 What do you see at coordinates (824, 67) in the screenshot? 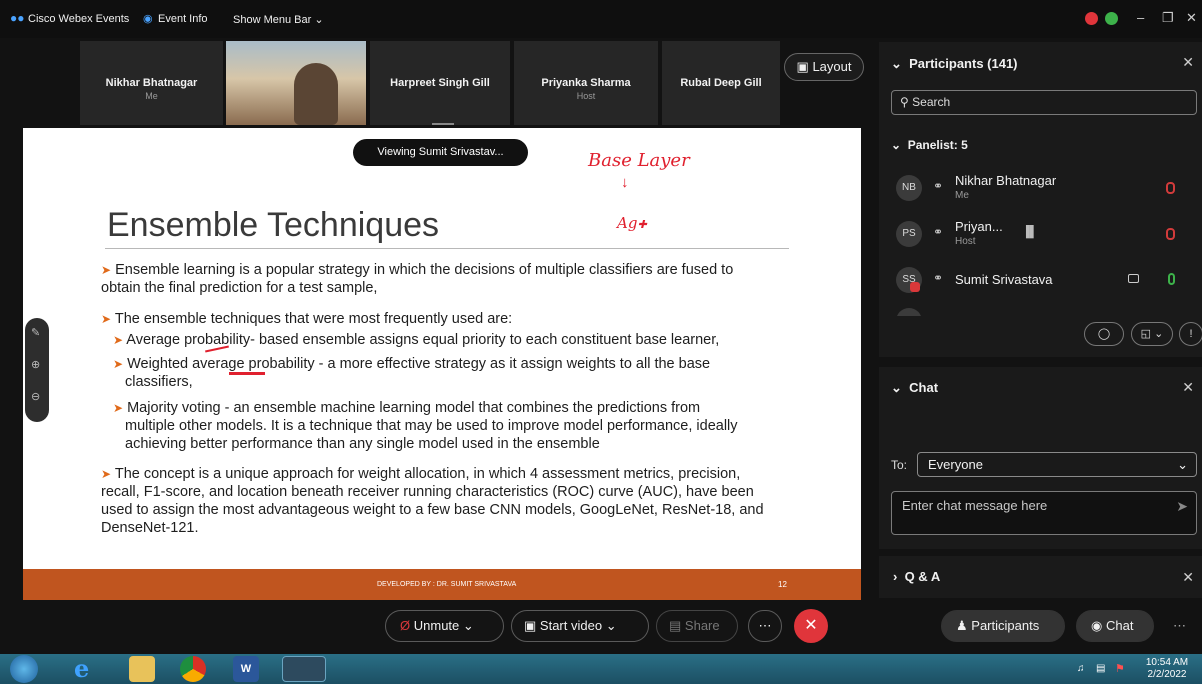
I see `layout-button: ▣ Layout` at bounding box center [824, 67].